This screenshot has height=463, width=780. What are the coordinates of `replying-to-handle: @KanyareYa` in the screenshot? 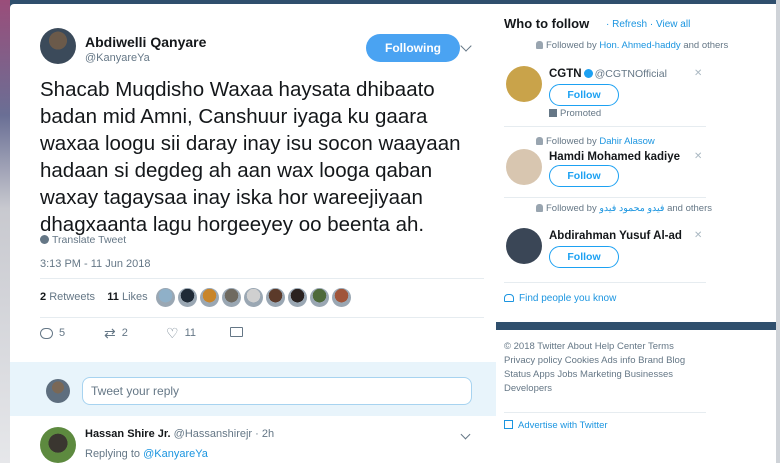 It's located at (175, 454).